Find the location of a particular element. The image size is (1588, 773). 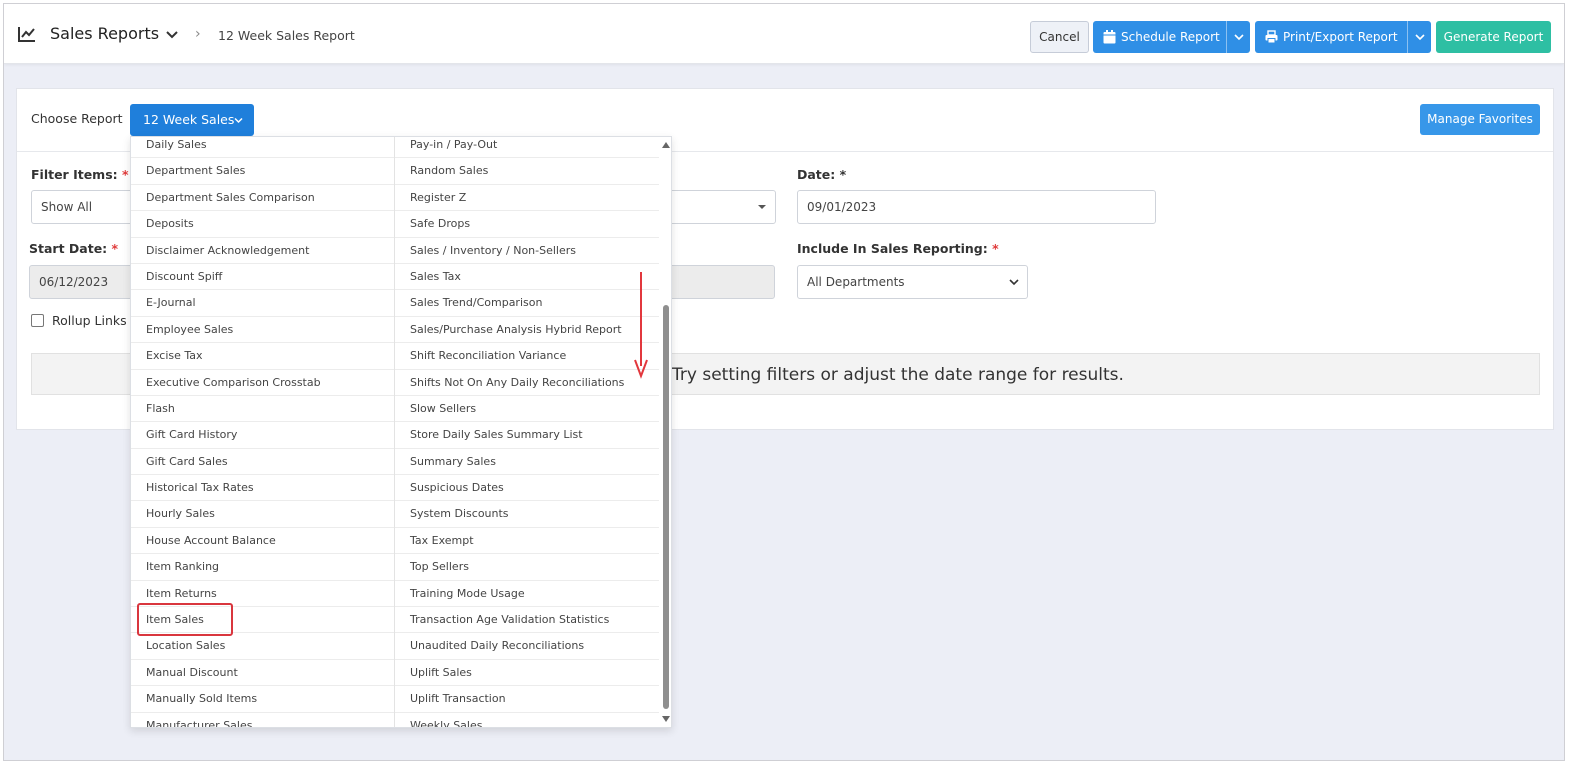

report-option: Hourly Sales is located at coordinates (262, 514).